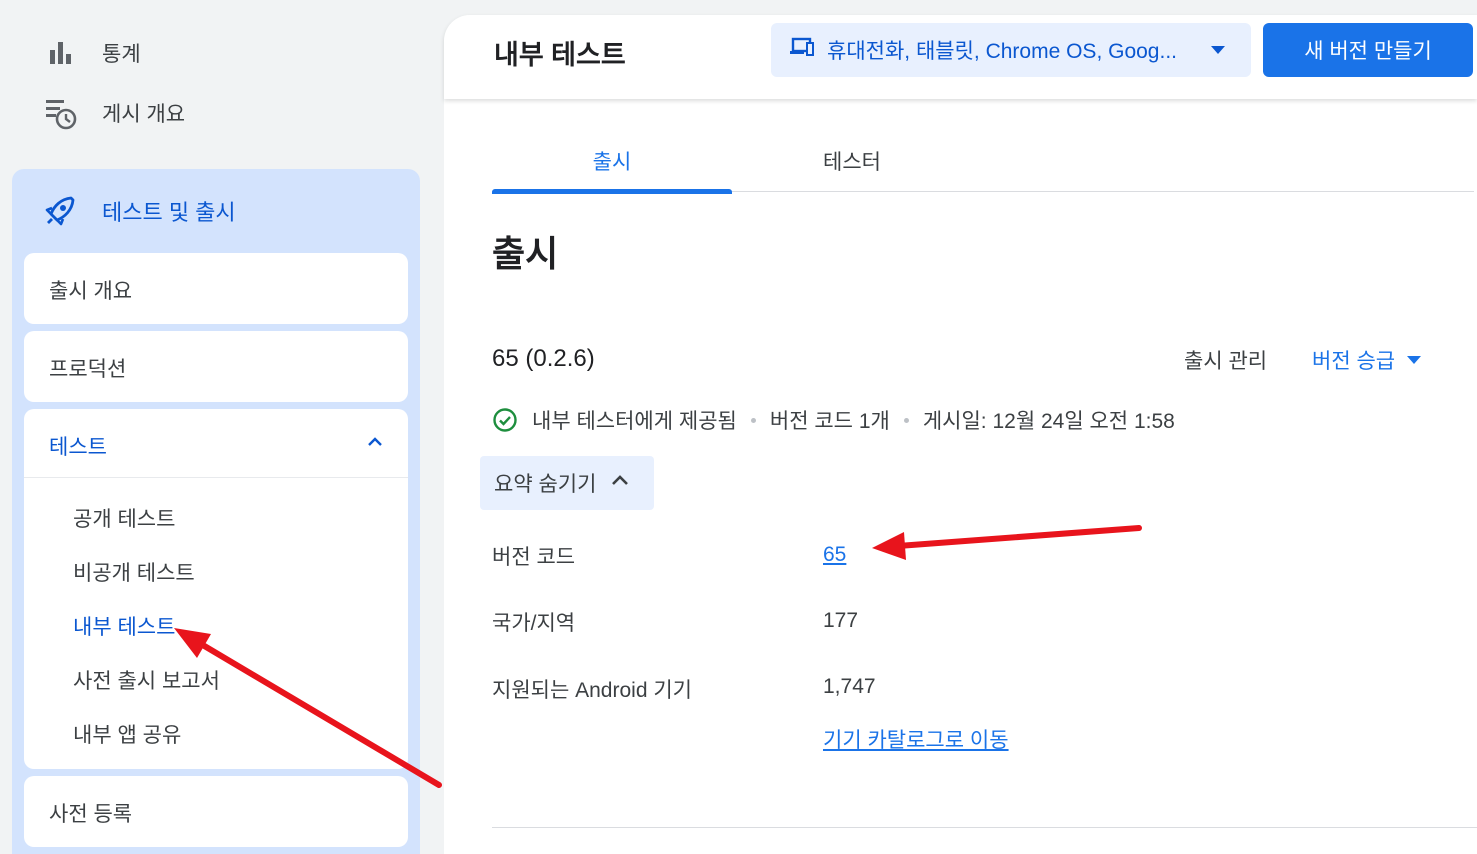 The height and width of the screenshot is (854, 1477). I want to click on sidebar-item-test-and-release: 테스트 및 출시, so click(139, 211).